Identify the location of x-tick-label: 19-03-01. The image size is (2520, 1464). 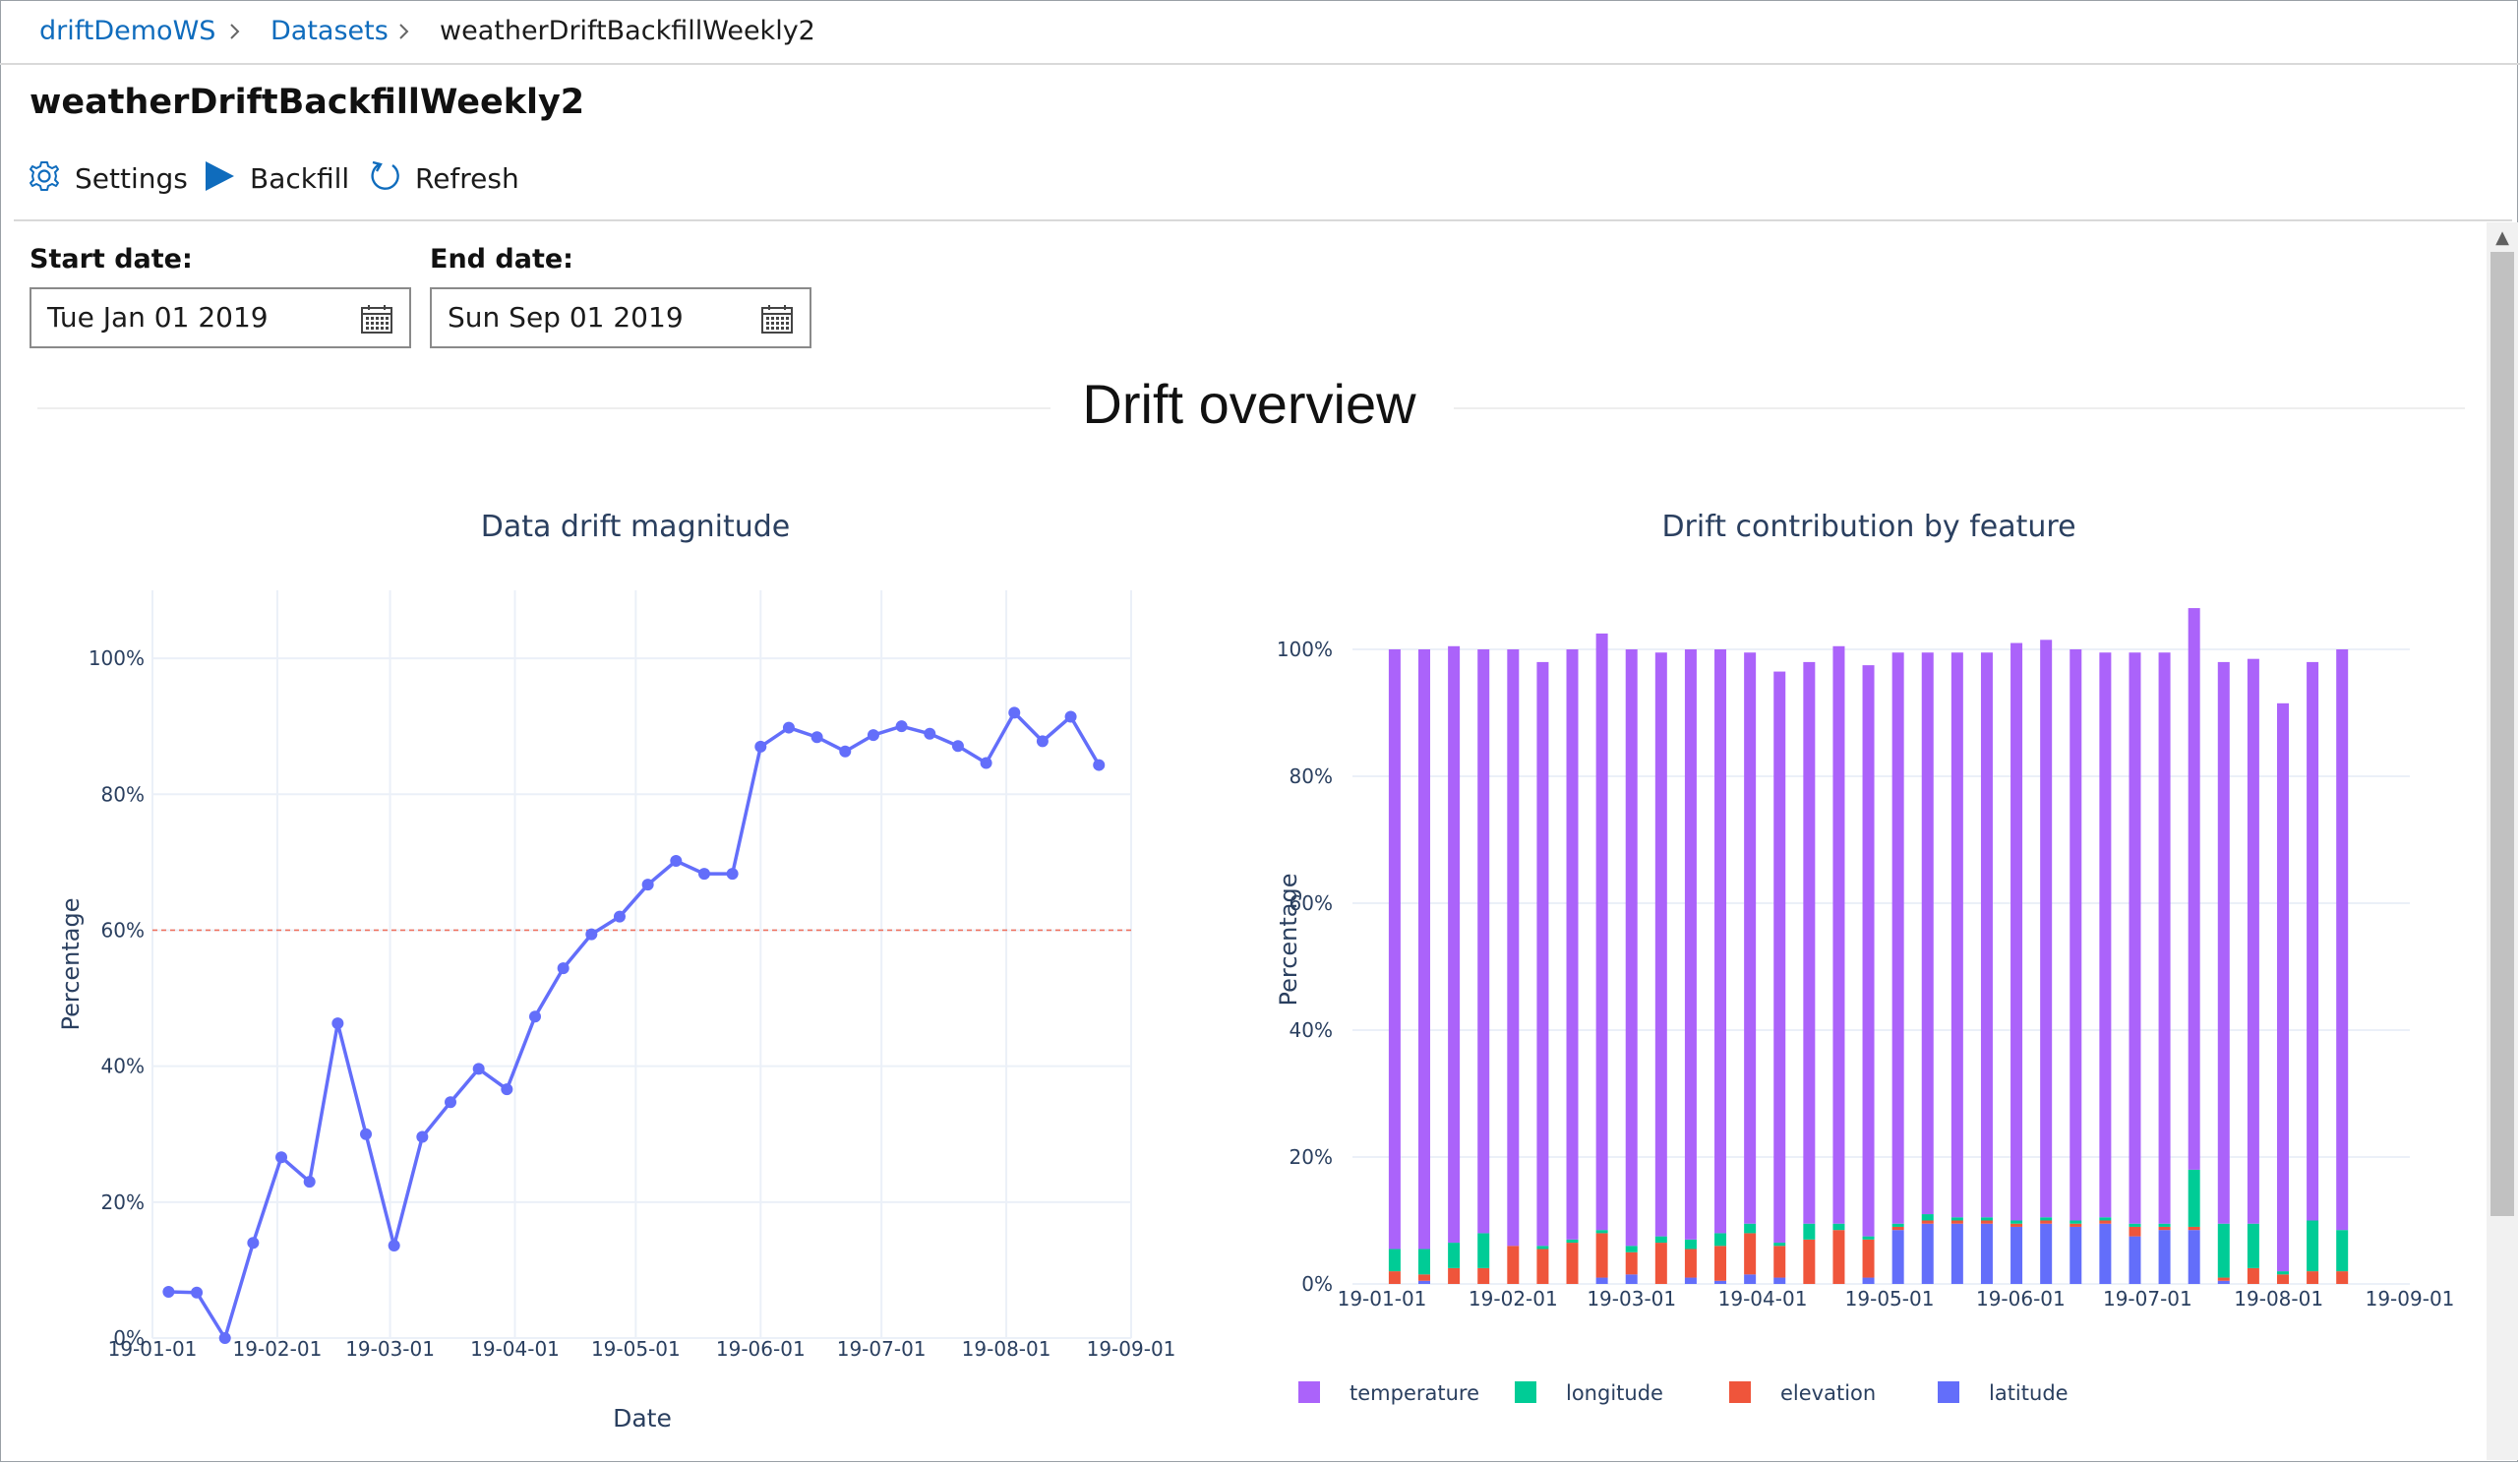
(390, 1349).